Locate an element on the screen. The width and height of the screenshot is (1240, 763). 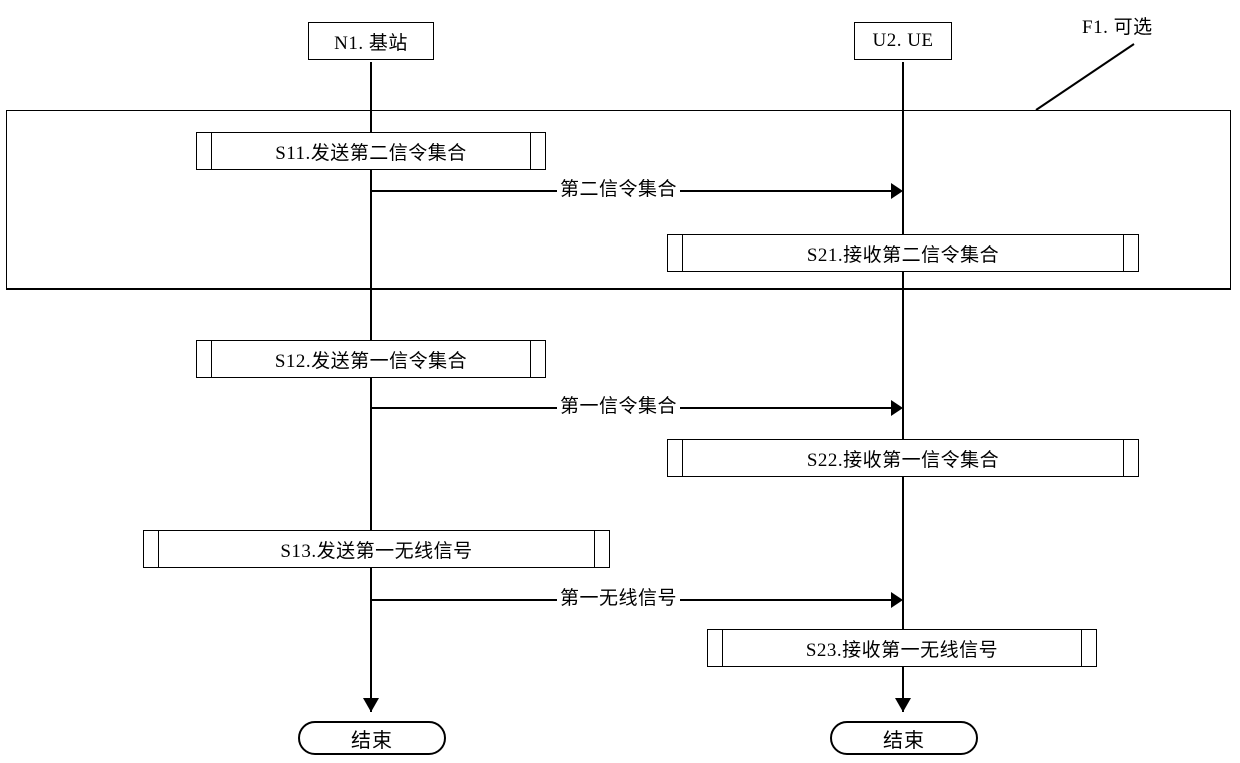
terminator-label-u2: 结束 is located at coordinates (904, 740).